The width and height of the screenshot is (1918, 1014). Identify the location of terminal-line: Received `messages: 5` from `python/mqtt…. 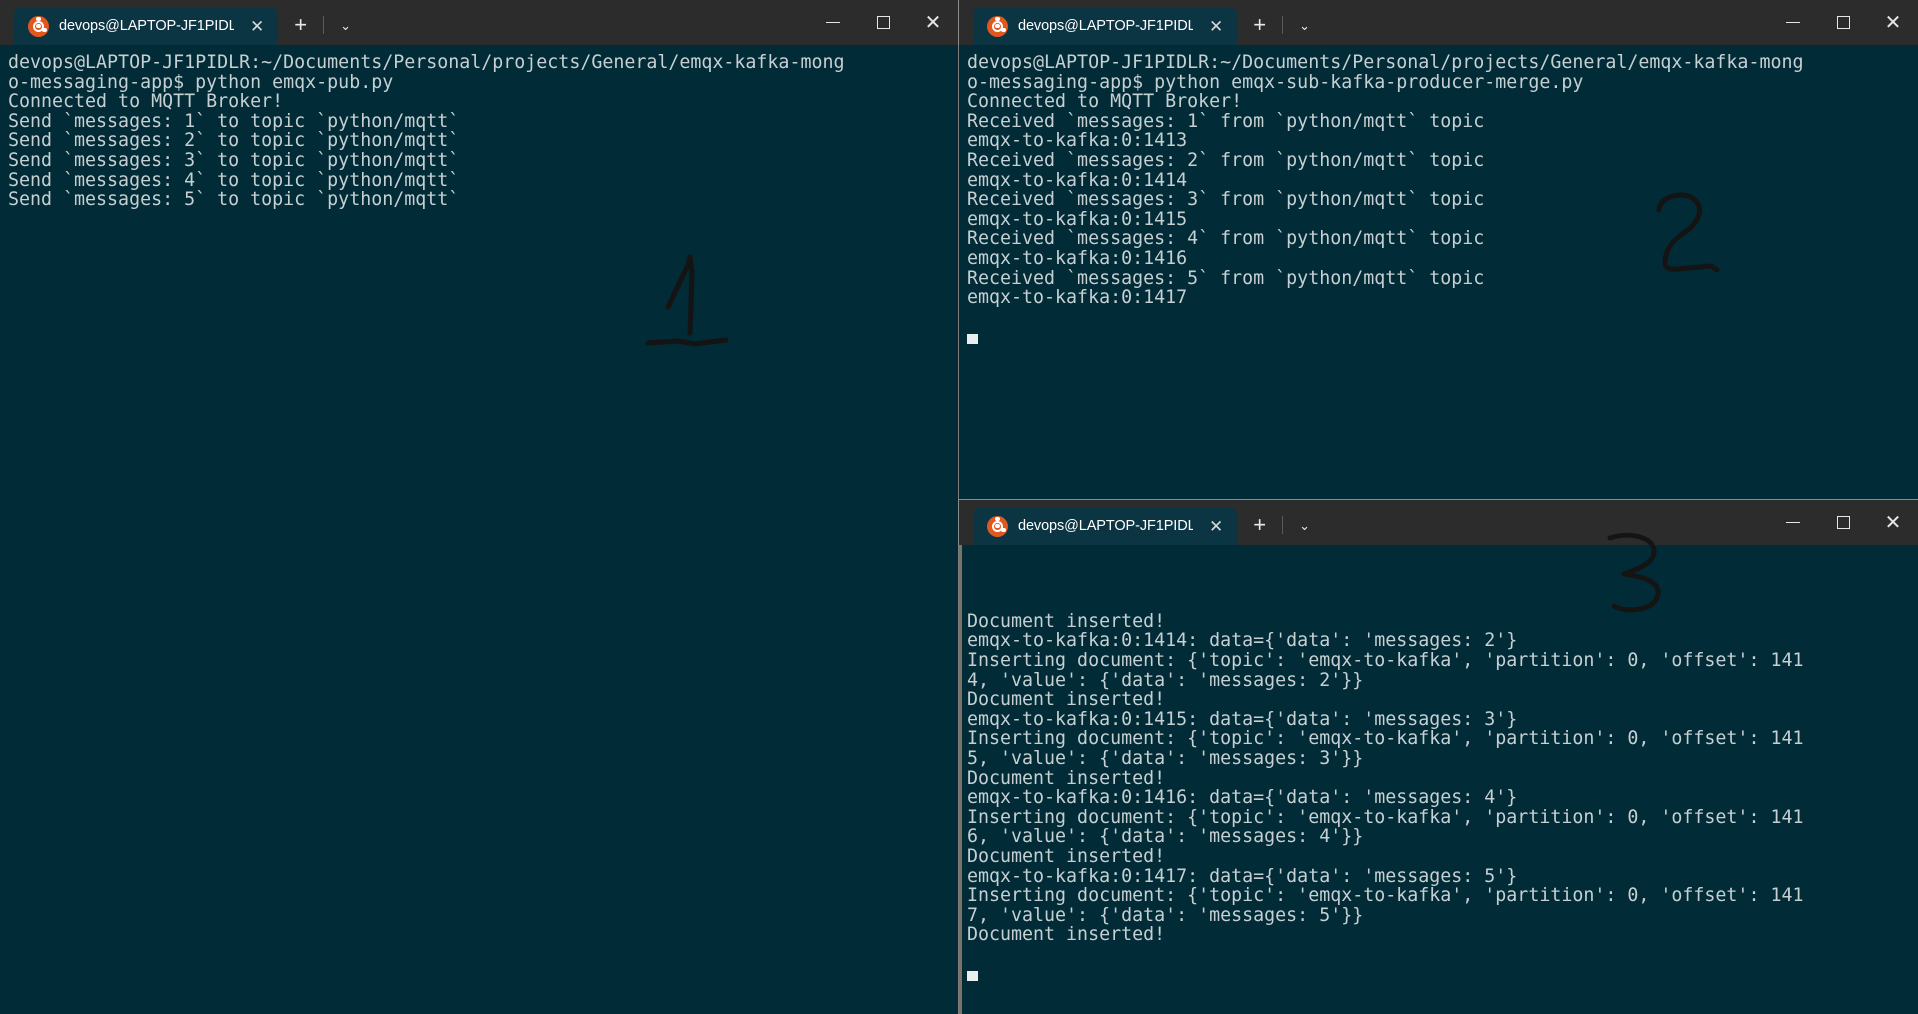
(1226, 278).